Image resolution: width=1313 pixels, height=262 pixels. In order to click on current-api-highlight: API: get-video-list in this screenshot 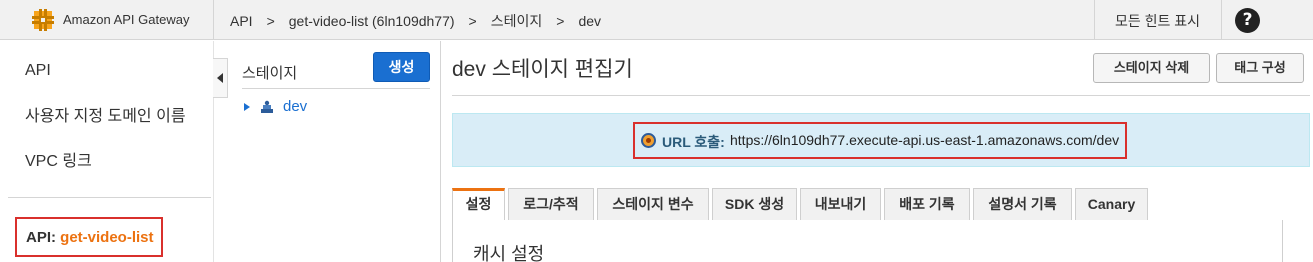, I will do `click(89, 237)`.